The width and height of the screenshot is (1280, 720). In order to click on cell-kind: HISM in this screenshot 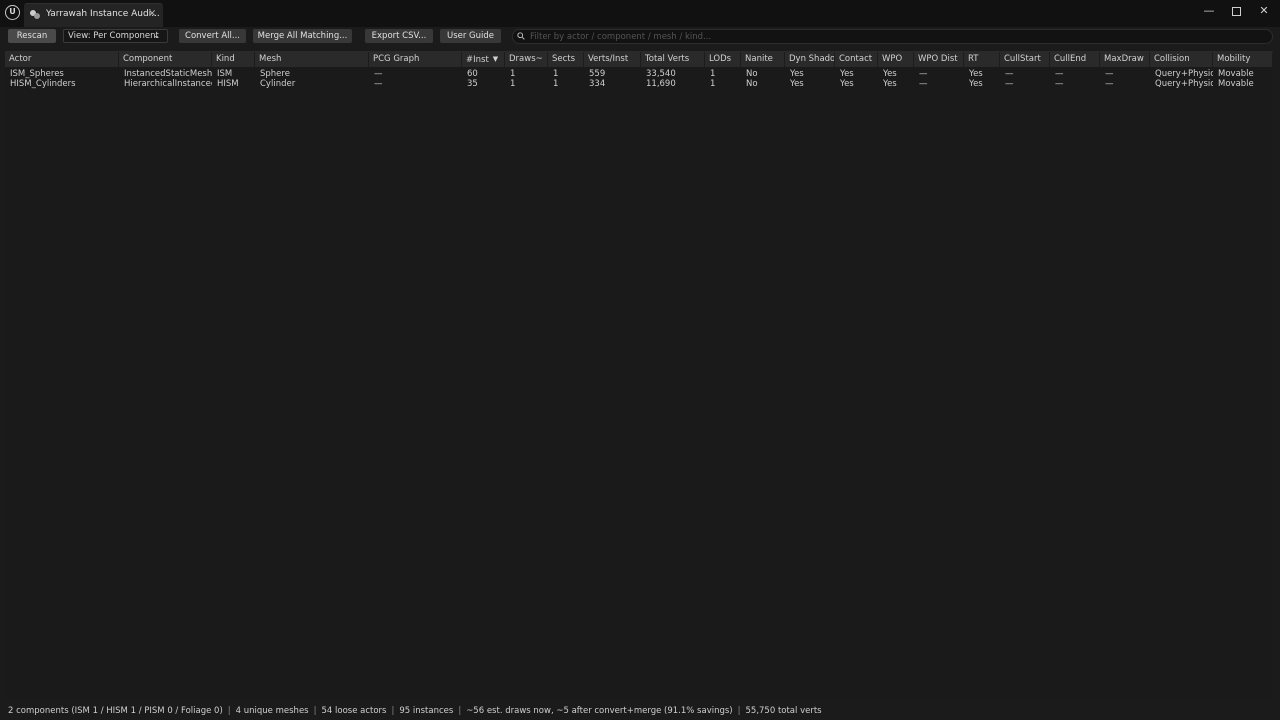, I will do `click(228, 84)`.